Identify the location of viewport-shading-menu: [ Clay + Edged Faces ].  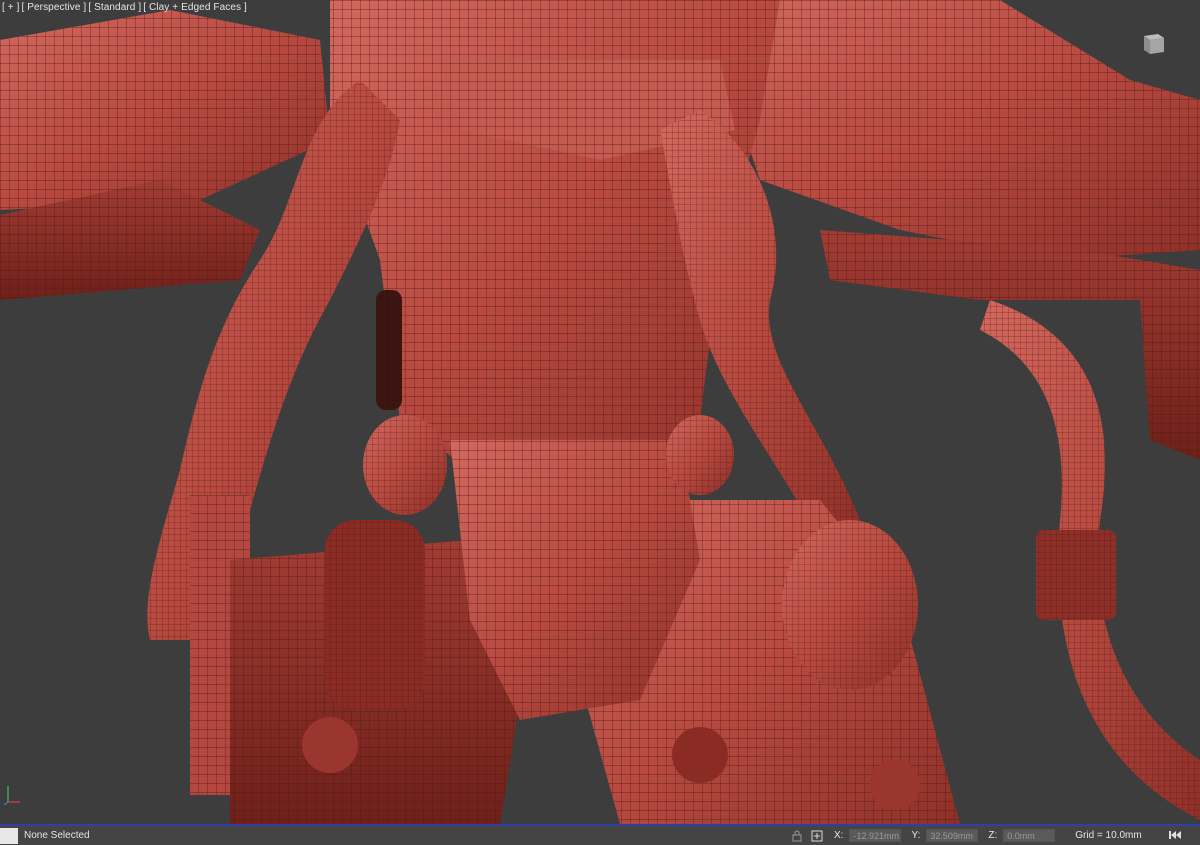
(195, 7).